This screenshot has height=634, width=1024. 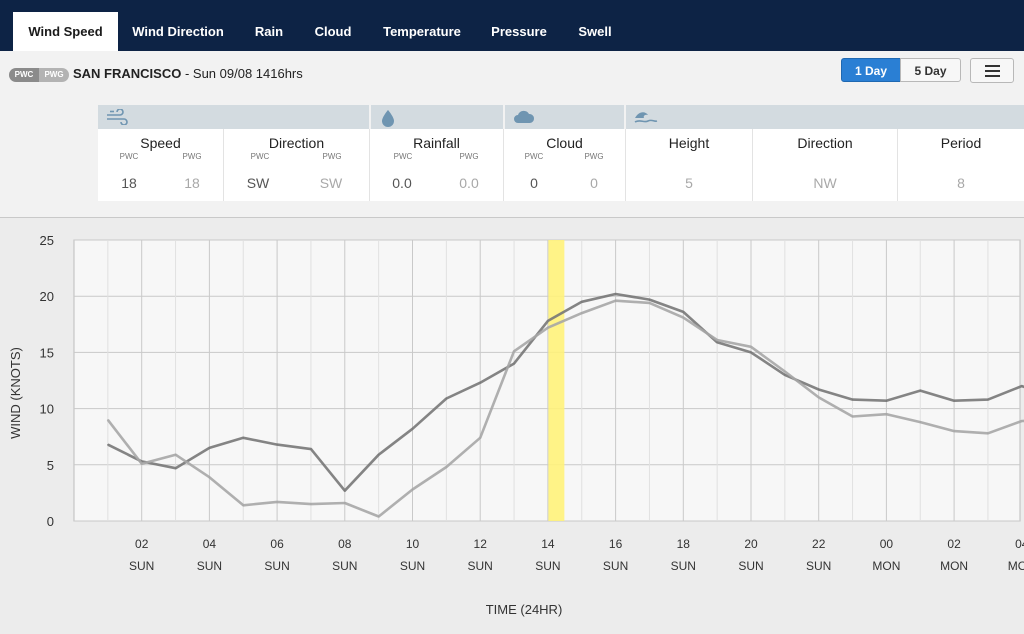 I want to click on height-value: 5, so click(x=689, y=183).